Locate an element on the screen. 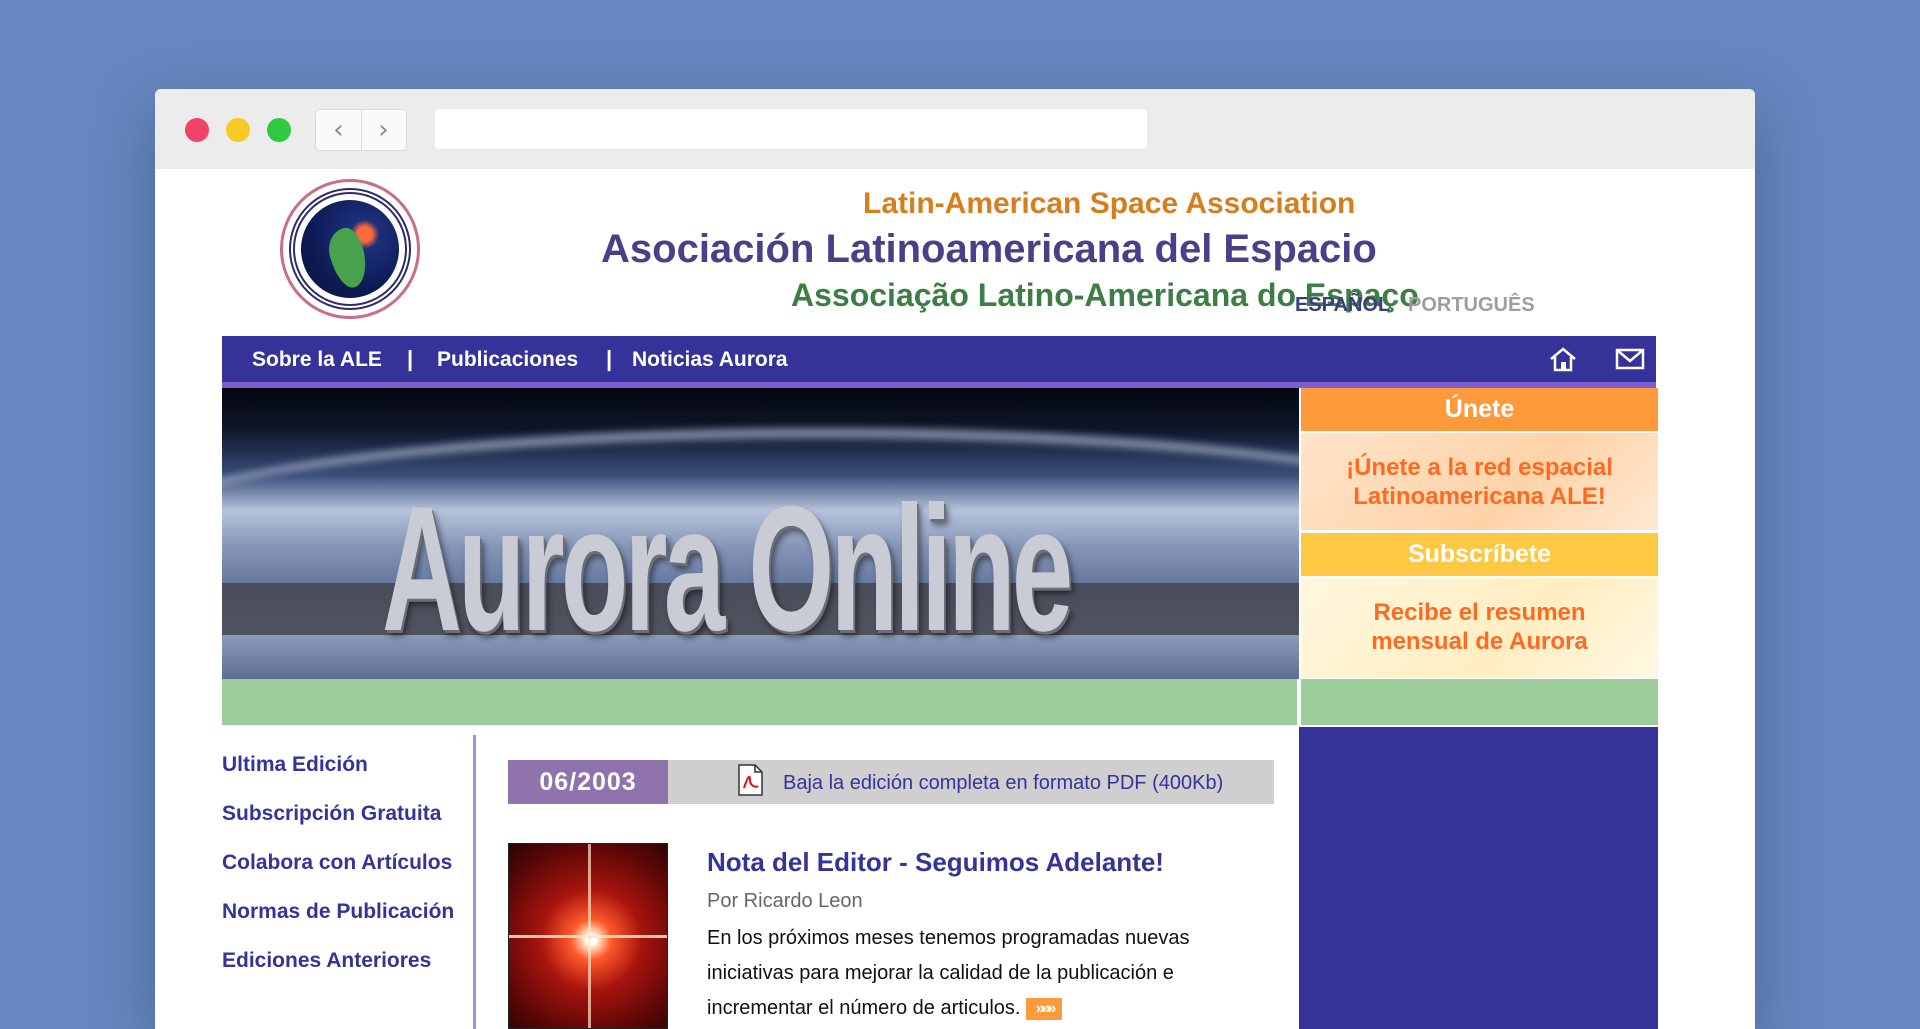  article-author: Por Ricardo Leon is located at coordinates (785, 901).